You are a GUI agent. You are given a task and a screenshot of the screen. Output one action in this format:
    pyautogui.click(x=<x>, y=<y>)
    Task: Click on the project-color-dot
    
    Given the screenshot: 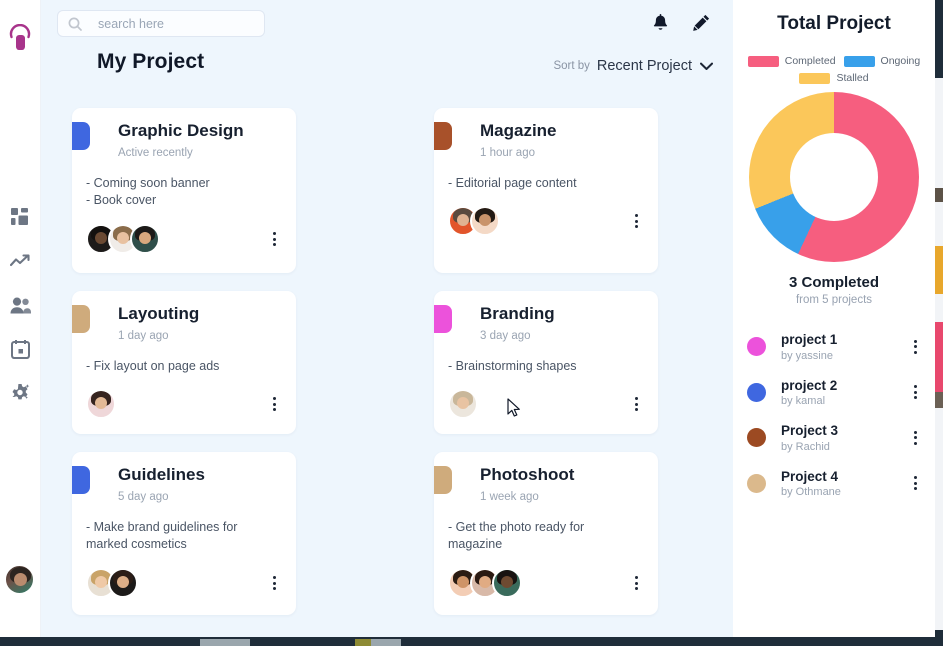 What is the action you would take?
    pyautogui.click(x=756, y=438)
    